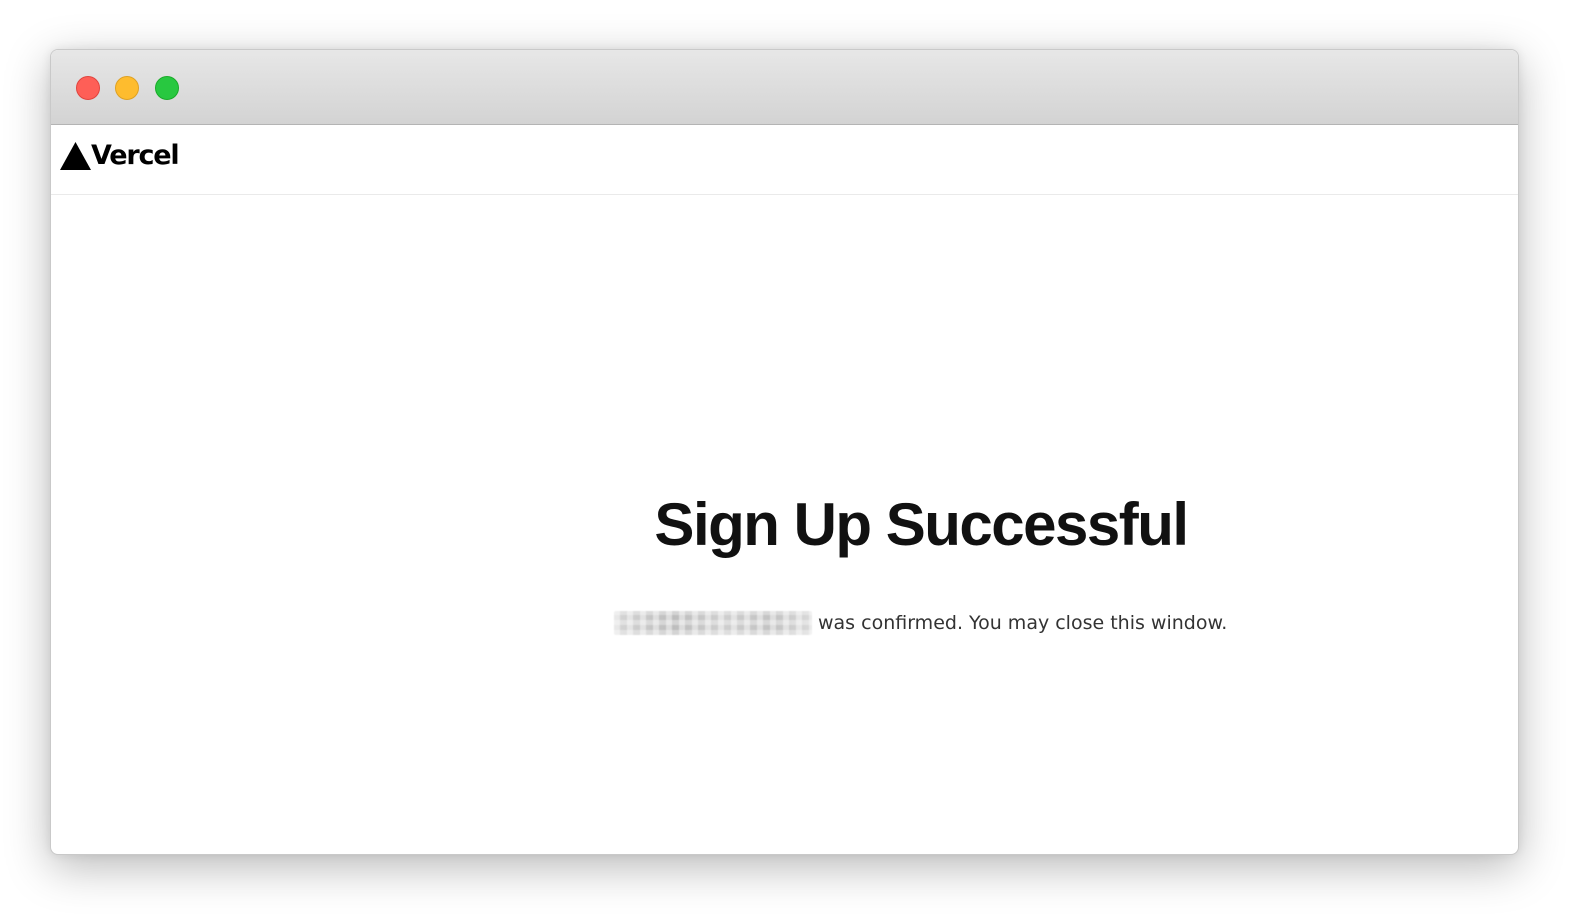 The height and width of the screenshot is (918, 1591). What do you see at coordinates (921, 524) in the screenshot?
I see `page-title: Sign Up Successful` at bounding box center [921, 524].